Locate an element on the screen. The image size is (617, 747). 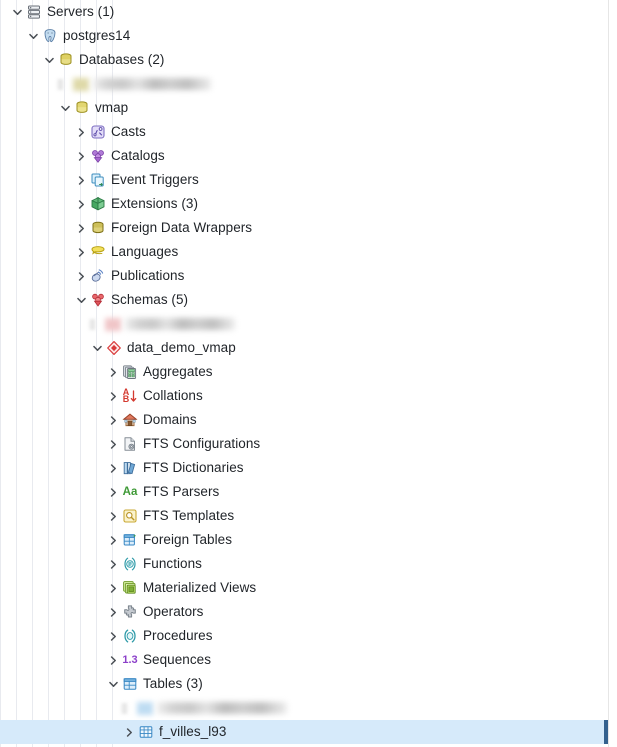
tree-row: FTS Dictionaries is located at coordinates (304, 468).